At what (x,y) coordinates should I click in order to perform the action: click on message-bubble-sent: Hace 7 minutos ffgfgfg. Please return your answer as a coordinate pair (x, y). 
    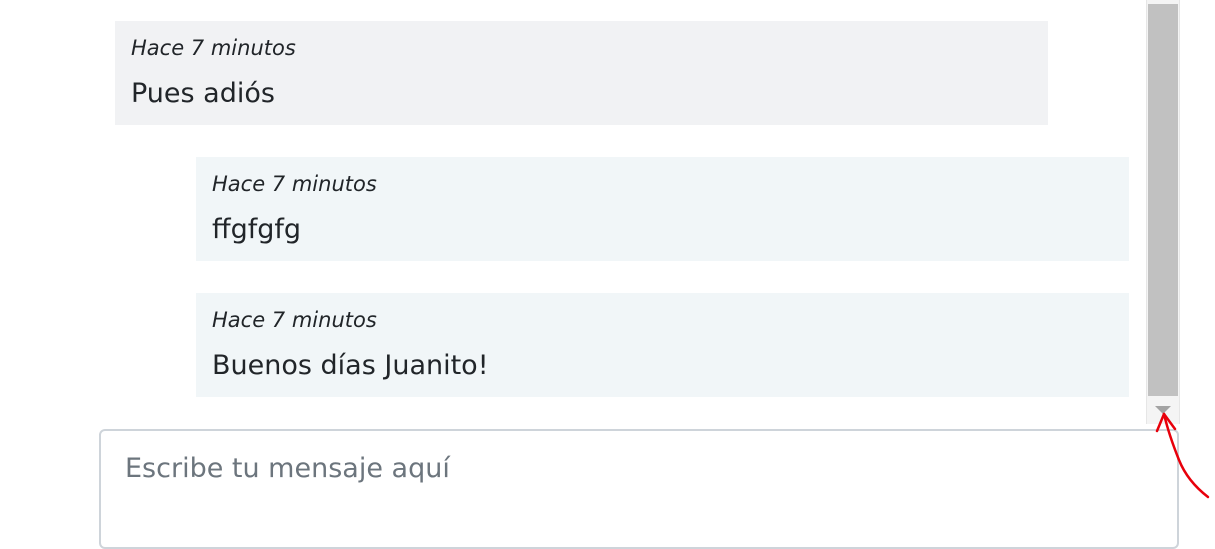
    Looking at the image, I should click on (662, 209).